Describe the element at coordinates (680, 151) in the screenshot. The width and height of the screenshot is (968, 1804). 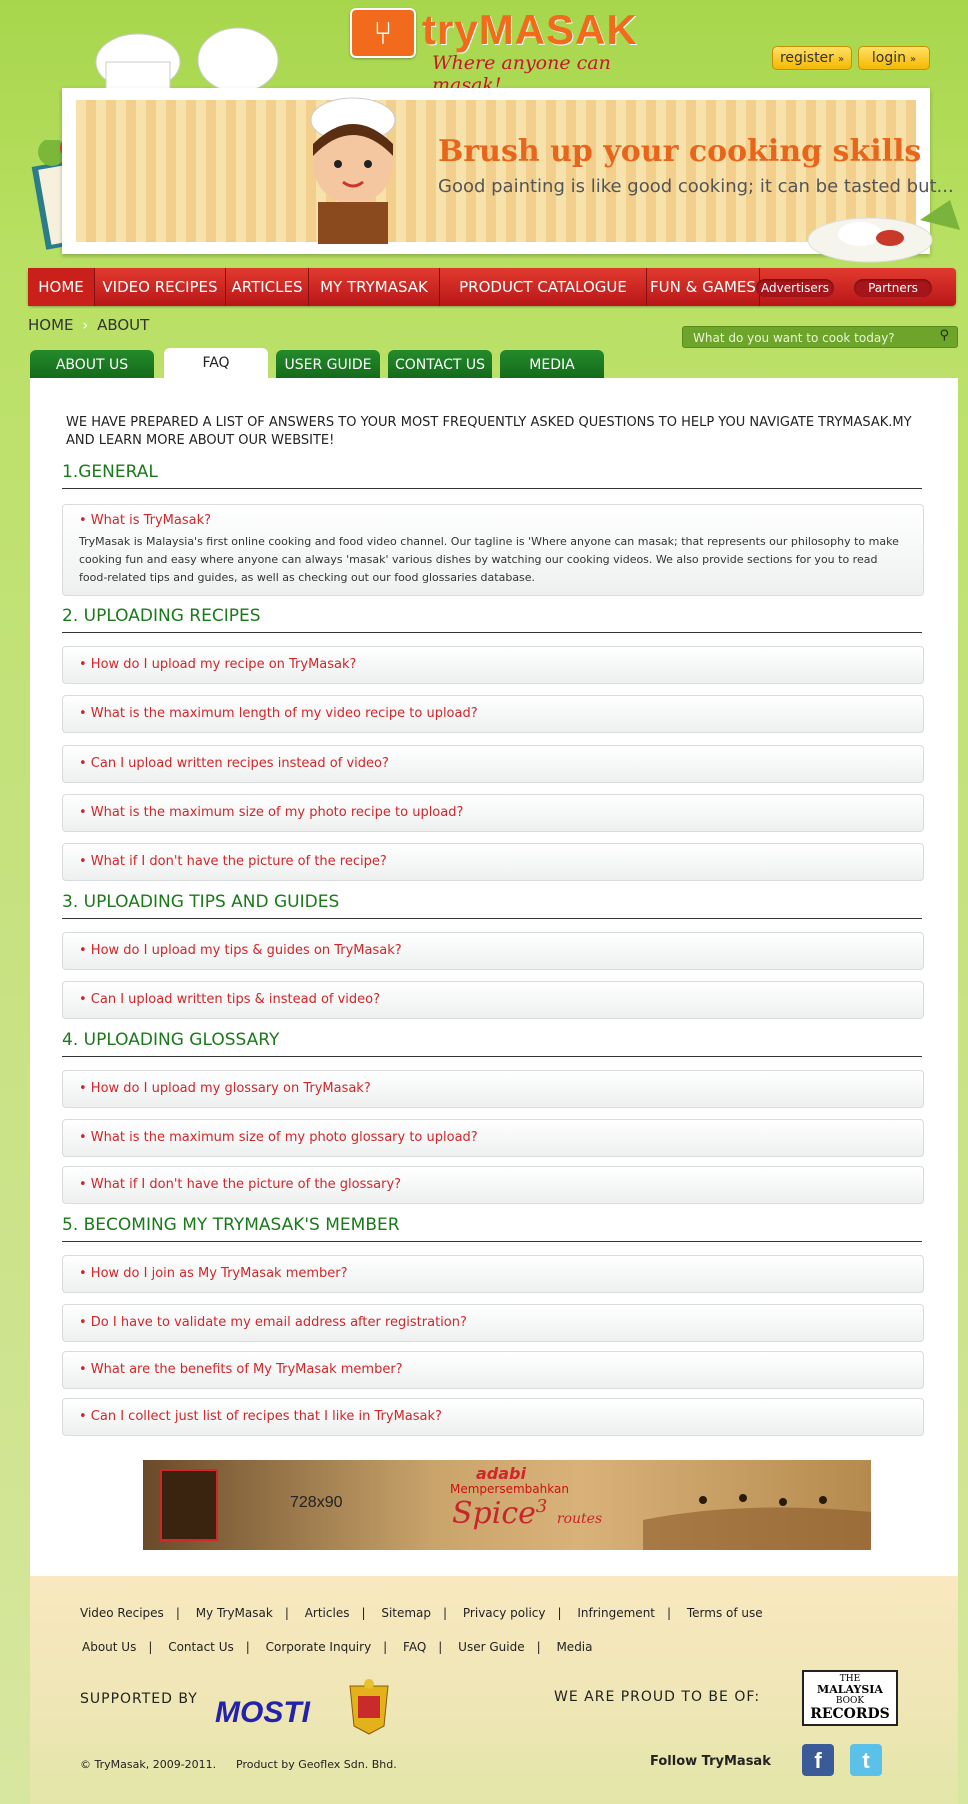
I see `banner-title: Brush up your cooking skills` at that location.